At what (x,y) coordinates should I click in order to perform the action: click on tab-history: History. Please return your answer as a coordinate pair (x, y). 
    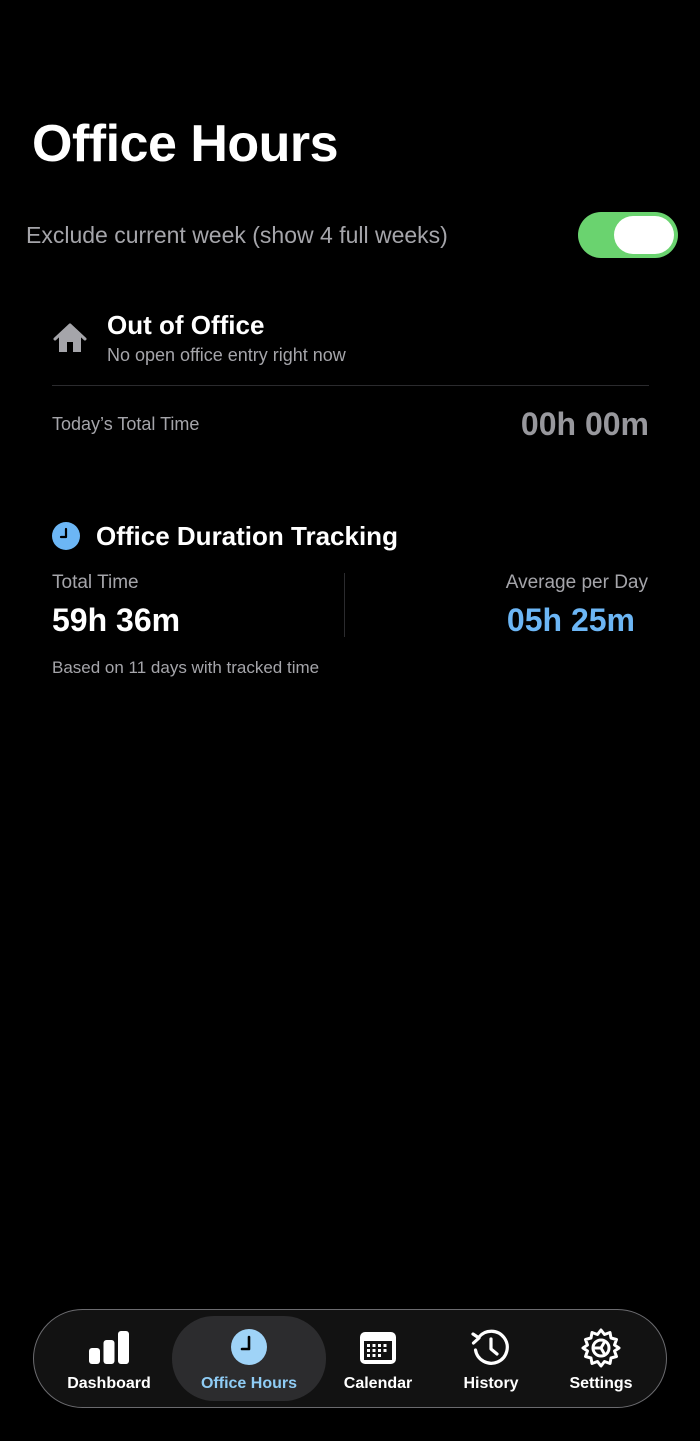
    Looking at the image, I should click on (491, 1358).